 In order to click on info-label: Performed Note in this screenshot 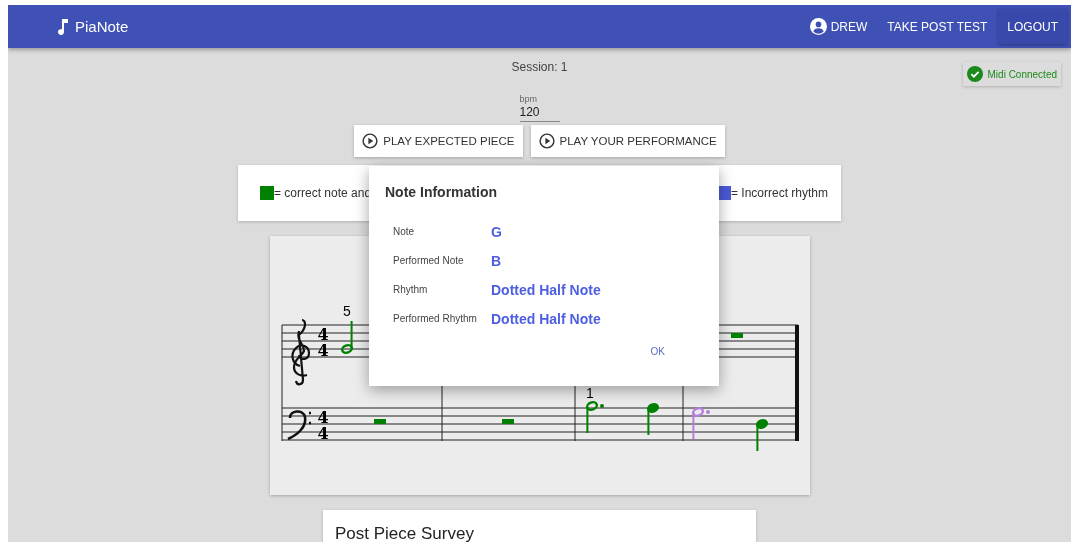, I will do `click(429, 260)`.